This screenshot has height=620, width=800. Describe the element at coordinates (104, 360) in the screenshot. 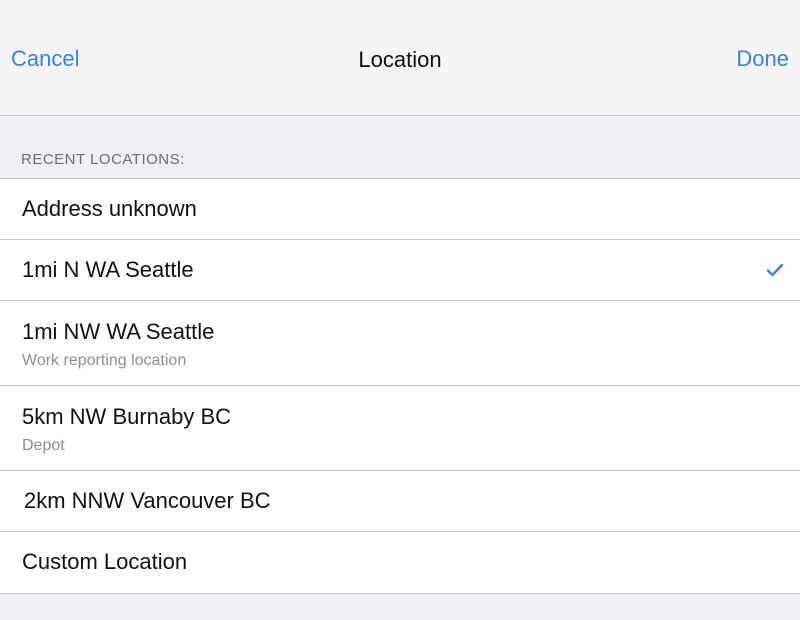

I see `location-subtitle: Work reporting location` at that location.